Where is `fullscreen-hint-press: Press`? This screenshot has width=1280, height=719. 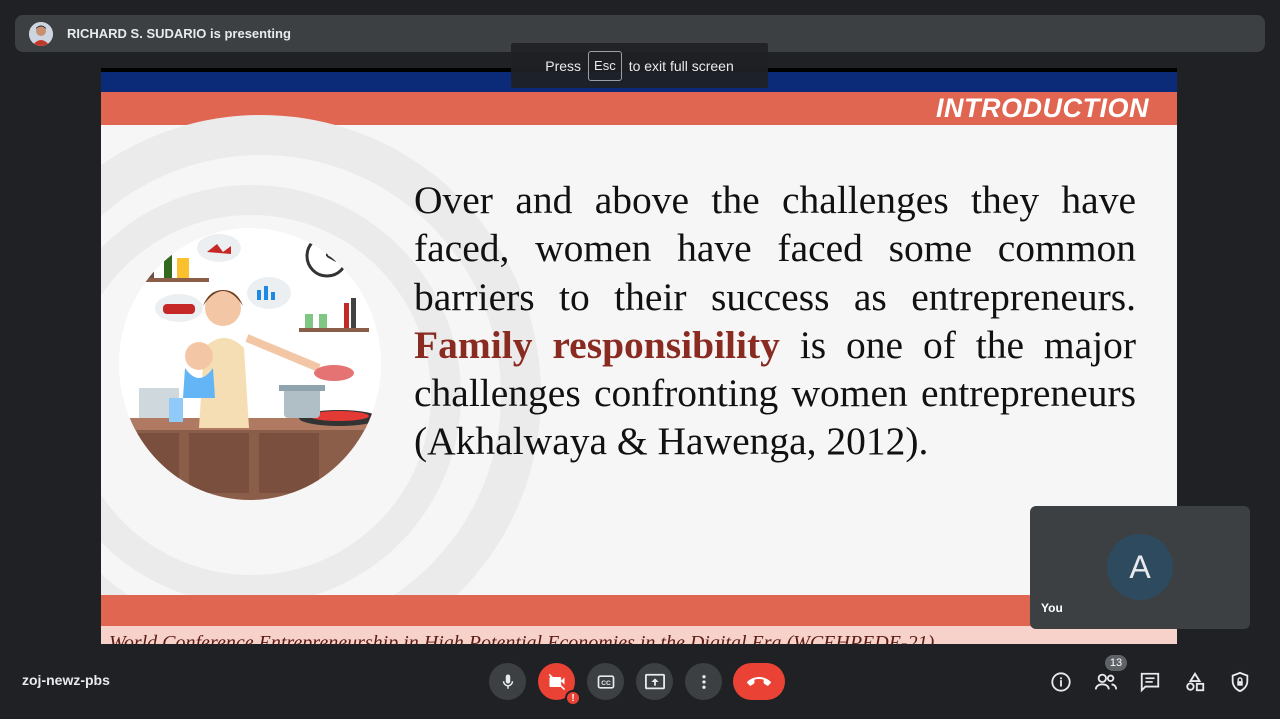
fullscreen-hint-press: Press is located at coordinates (563, 65).